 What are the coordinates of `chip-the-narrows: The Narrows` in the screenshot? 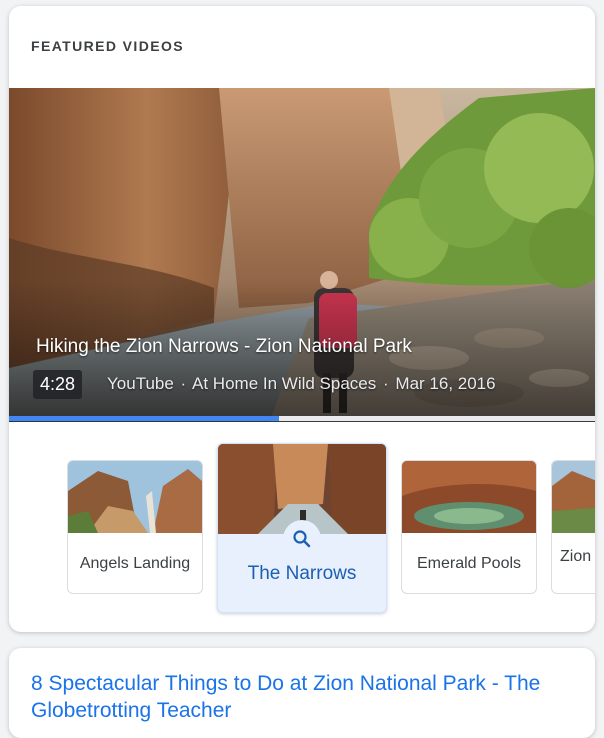 It's located at (302, 528).